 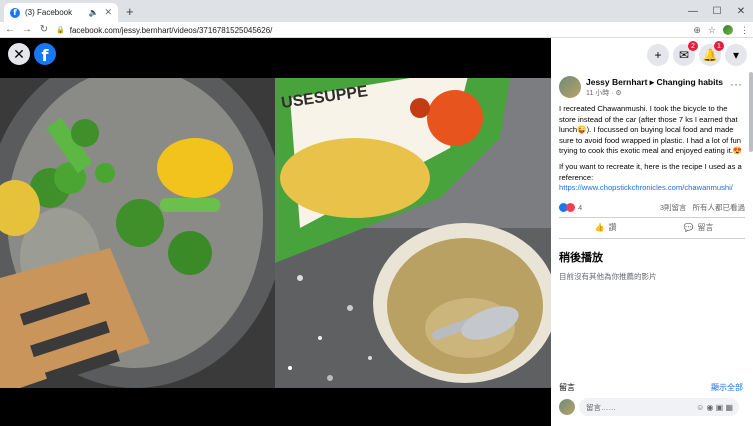 What do you see at coordinates (719, 46) in the screenshot?
I see `notifications-badge: 1` at bounding box center [719, 46].